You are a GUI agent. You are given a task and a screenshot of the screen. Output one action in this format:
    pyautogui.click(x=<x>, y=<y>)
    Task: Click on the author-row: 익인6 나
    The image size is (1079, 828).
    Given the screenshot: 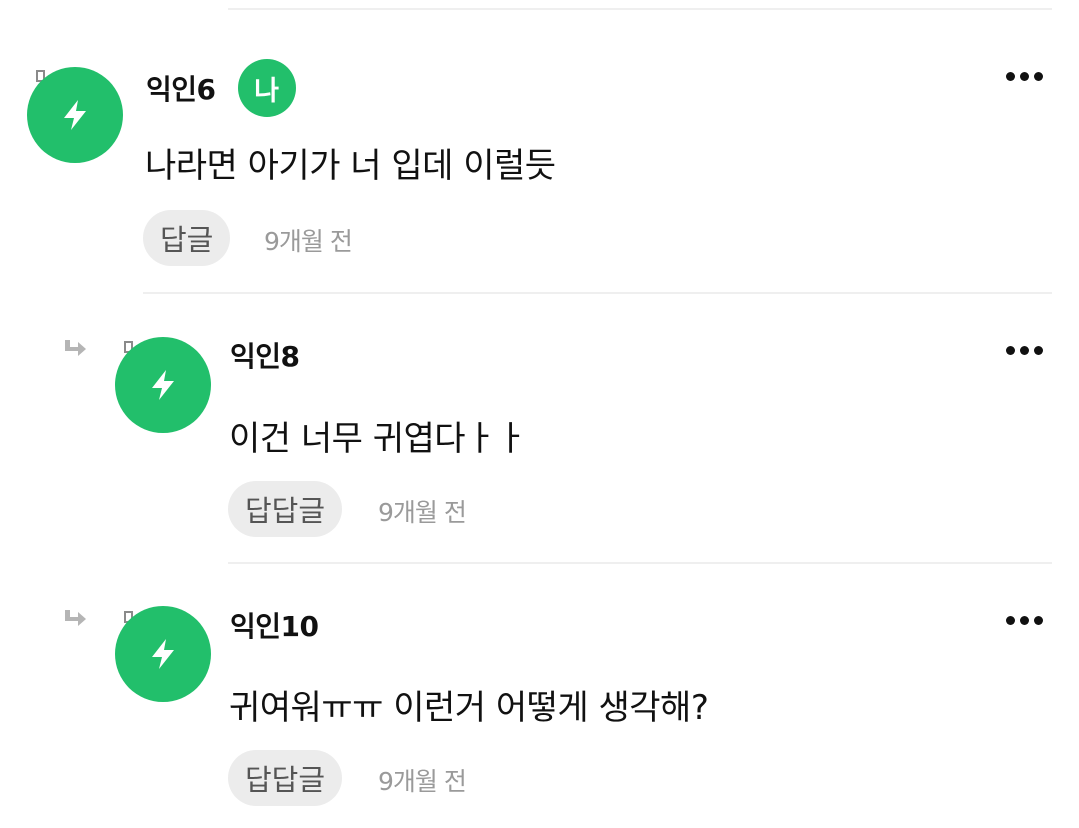 What is the action you would take?
    pyautogui.click(x=221, y=88)
    